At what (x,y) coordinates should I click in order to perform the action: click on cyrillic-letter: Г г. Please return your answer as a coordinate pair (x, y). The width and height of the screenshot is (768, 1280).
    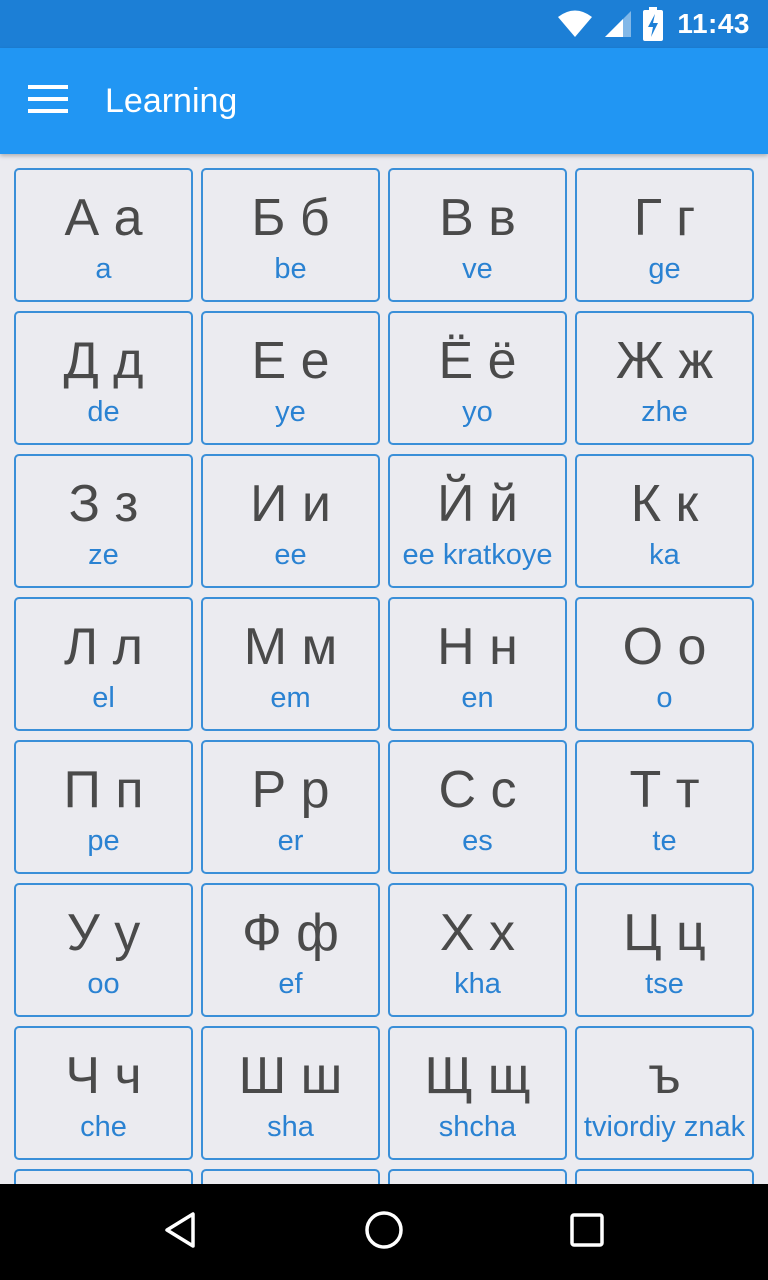
    Looking at the image, I should click on (664, 218).